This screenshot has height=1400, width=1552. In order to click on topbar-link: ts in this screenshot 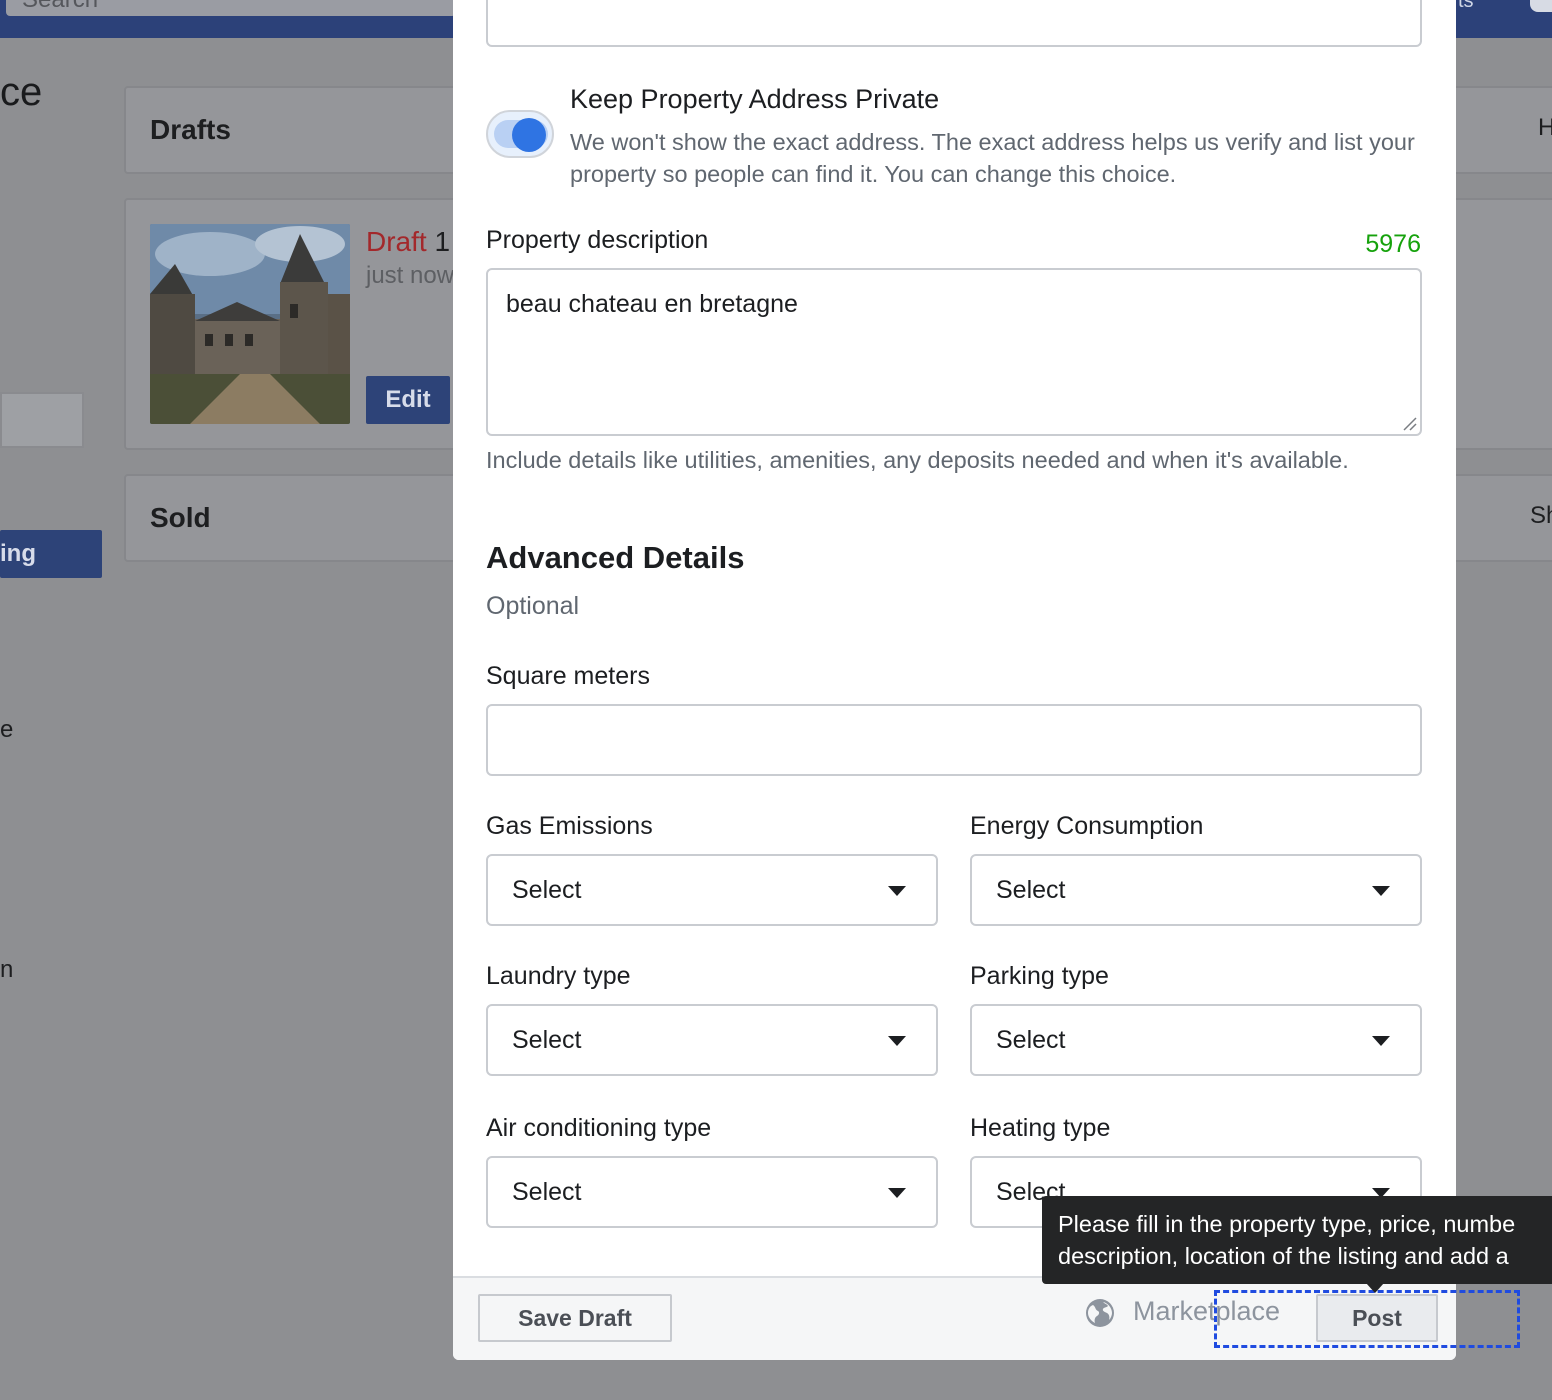, I will do `click(1488, 6)`.